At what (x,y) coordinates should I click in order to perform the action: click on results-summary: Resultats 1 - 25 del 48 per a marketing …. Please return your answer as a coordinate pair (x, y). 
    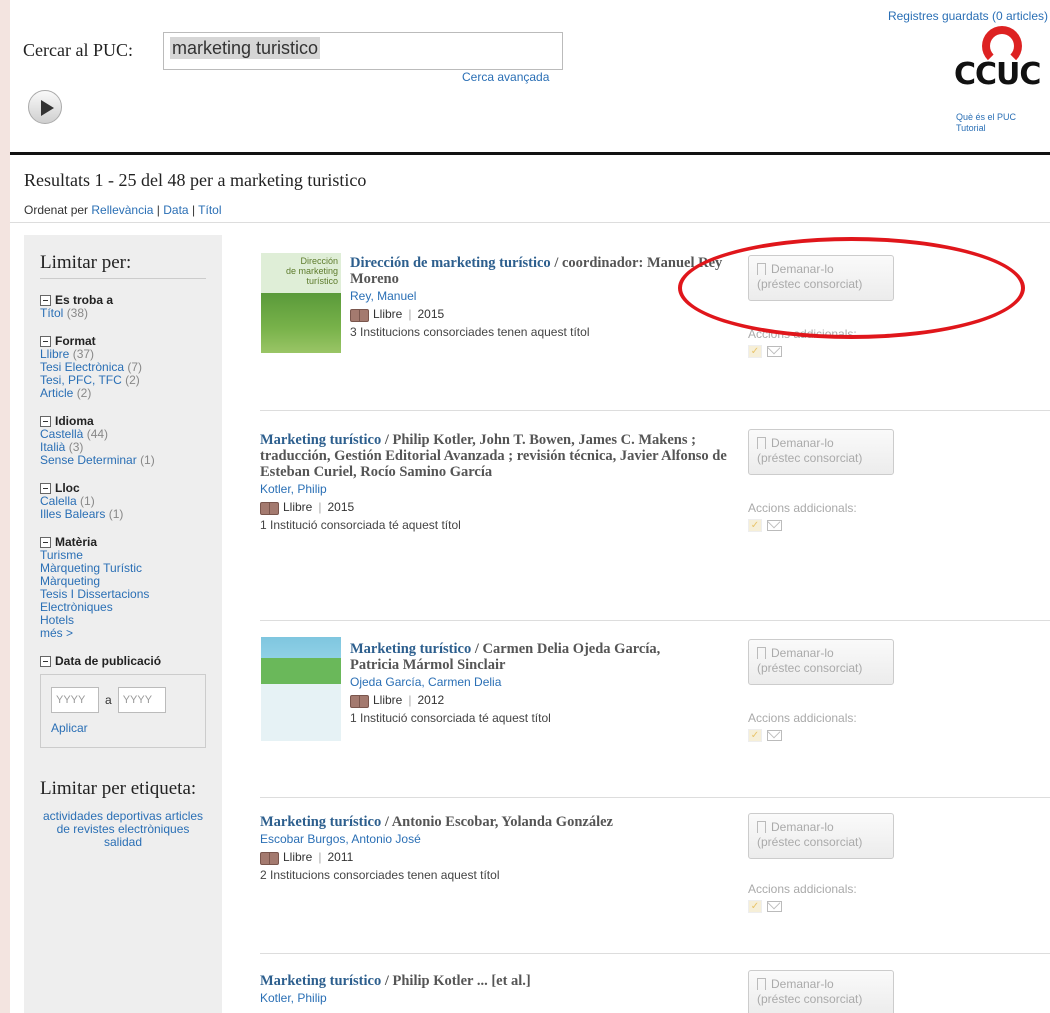
    Looking at the image, I should click on (195, 180).